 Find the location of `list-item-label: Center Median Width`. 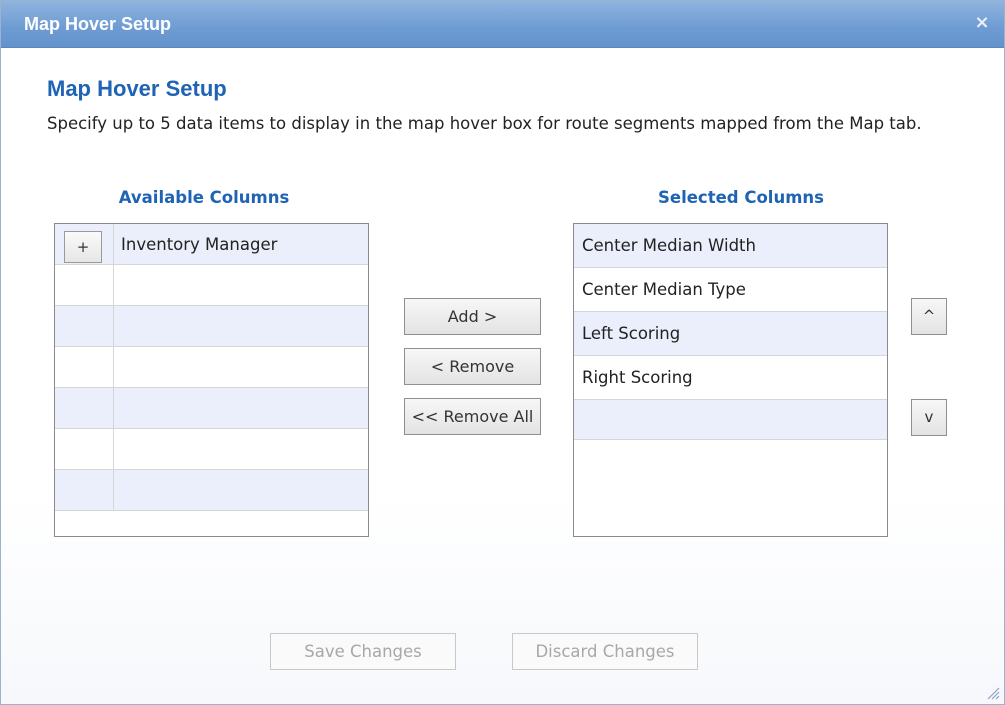

list-item-label: Center Median Width is located at coordinates (669, 245).